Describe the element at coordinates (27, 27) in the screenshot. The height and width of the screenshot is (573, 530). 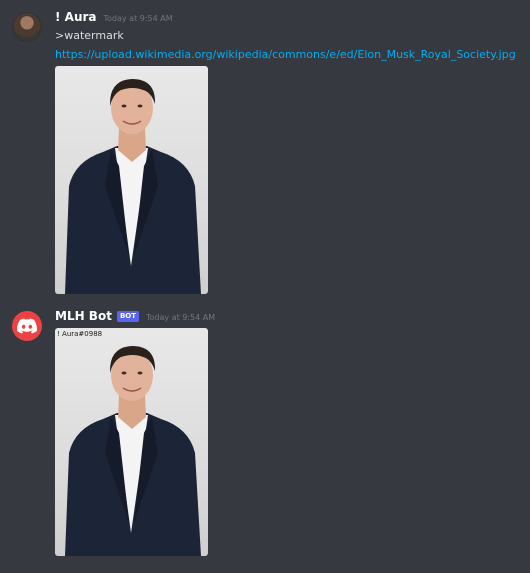
I see `user-avatar` at that location.